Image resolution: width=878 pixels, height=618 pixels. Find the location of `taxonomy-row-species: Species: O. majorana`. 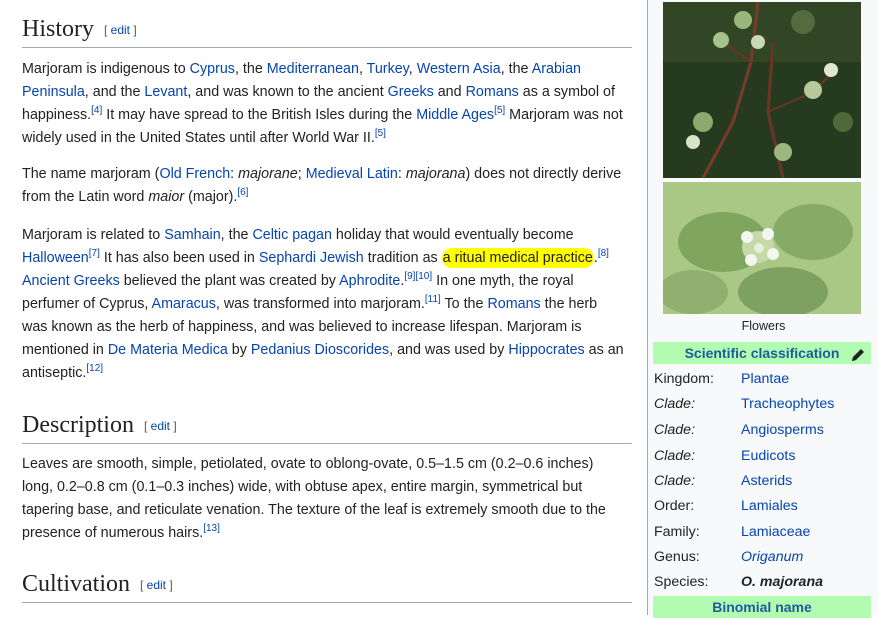

taxonomy-row-species: Species: O. majorana is located at coordinates (764, 584).